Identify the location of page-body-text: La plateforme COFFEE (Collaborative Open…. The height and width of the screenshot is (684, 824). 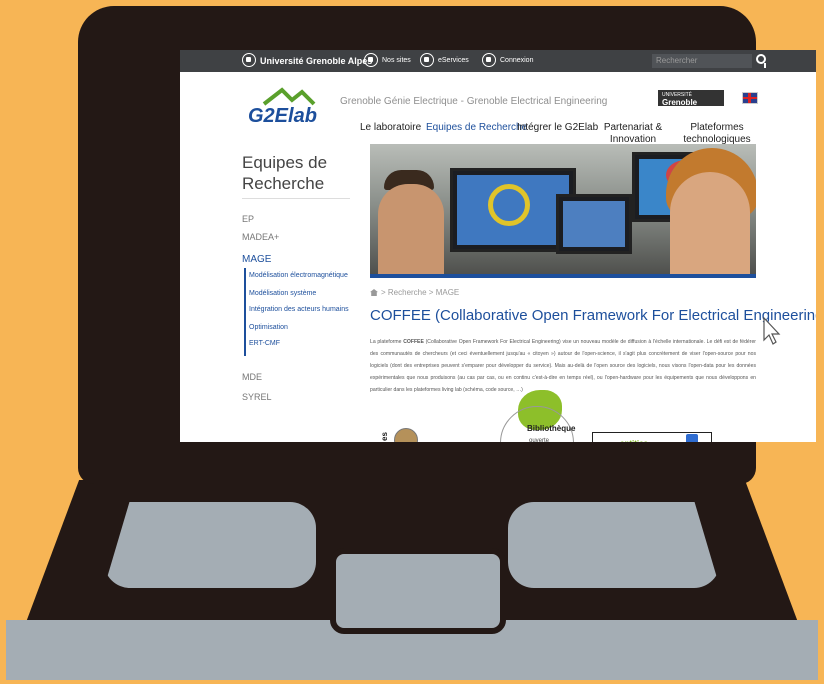
(563, 366).